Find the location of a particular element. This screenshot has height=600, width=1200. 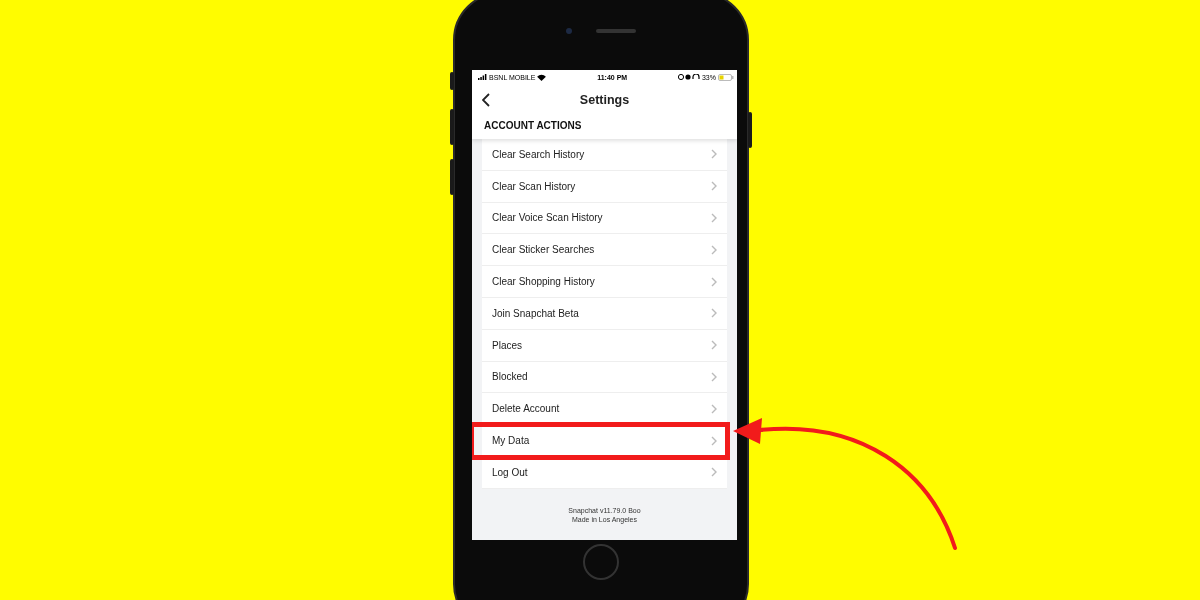

screen-title: Settings is located at coordinates (604, 100).